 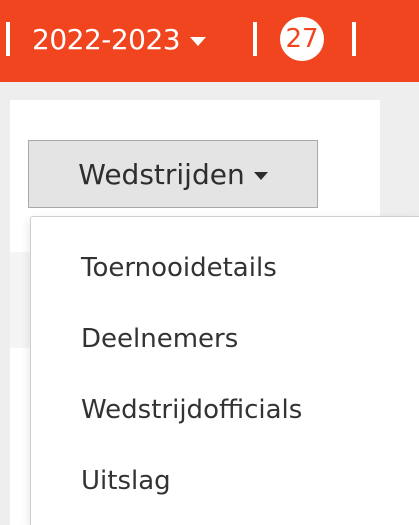 I want to click on count-badge: 27, so click(x=302, y=39).